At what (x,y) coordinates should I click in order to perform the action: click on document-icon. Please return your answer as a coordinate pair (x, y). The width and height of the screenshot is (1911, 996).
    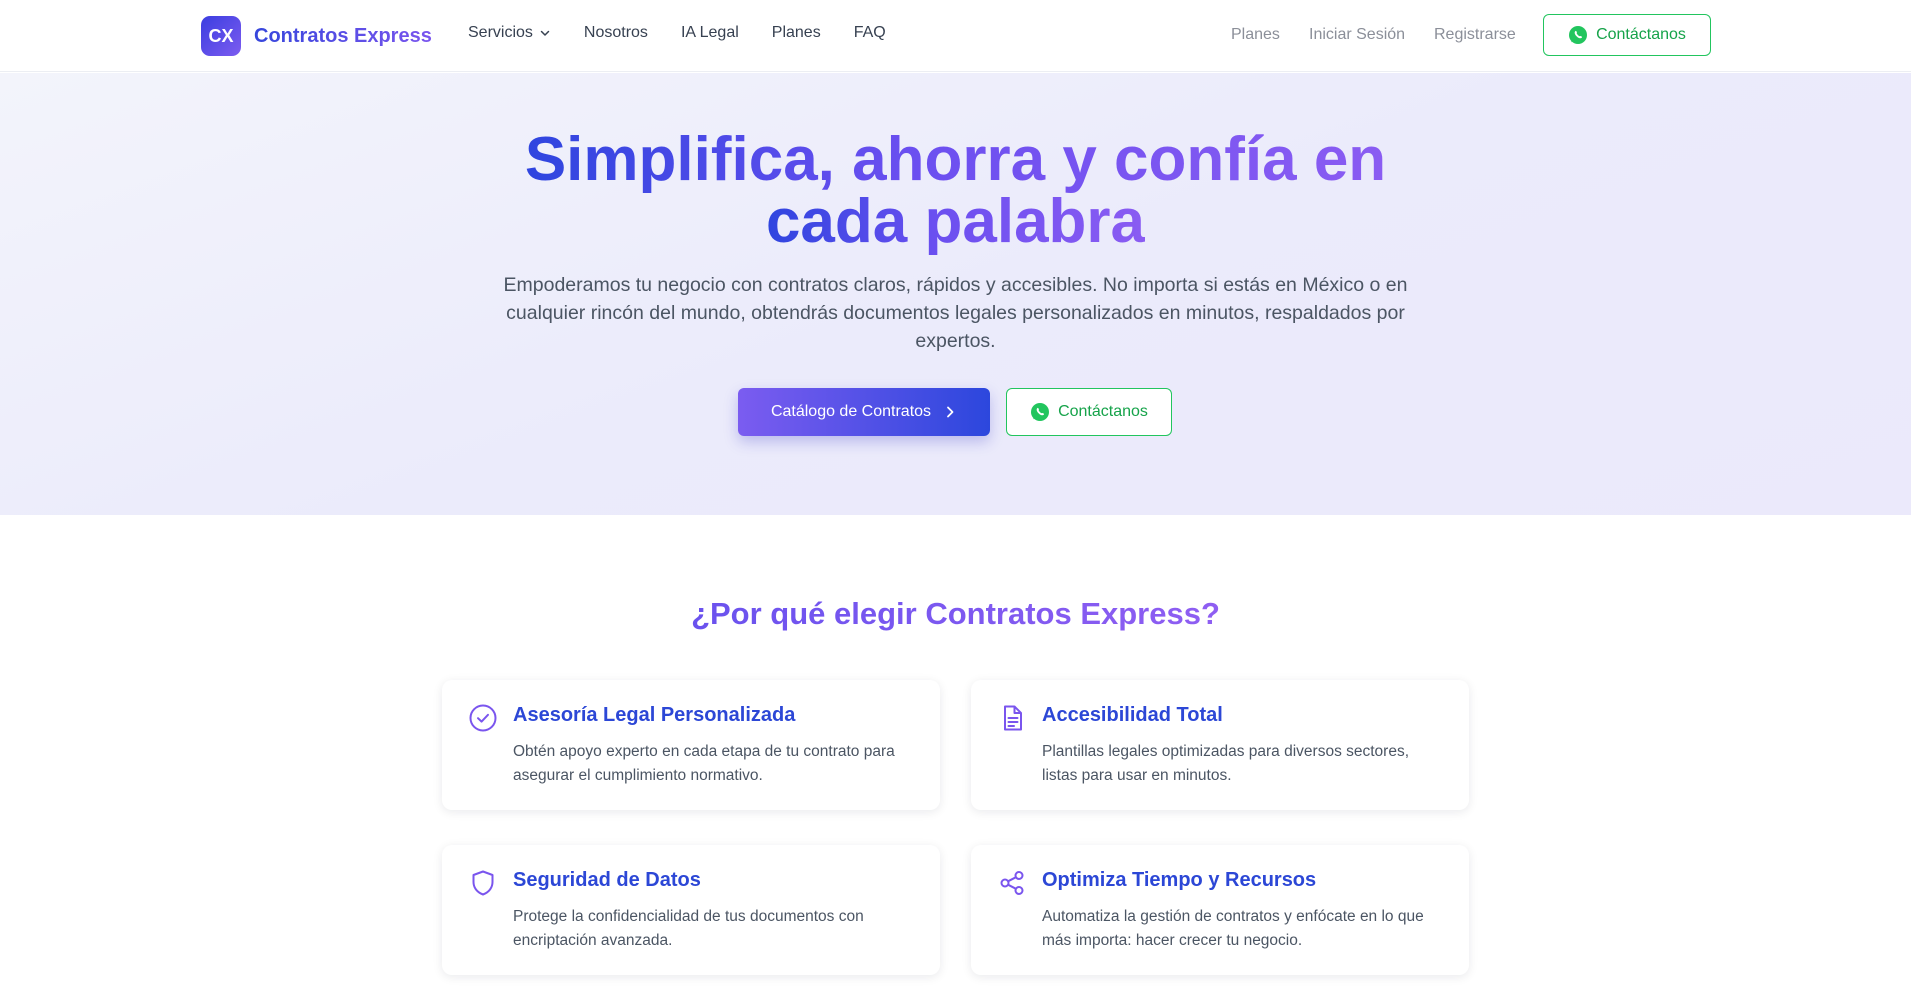
    Looking at the image, I should click on (1012, 718).